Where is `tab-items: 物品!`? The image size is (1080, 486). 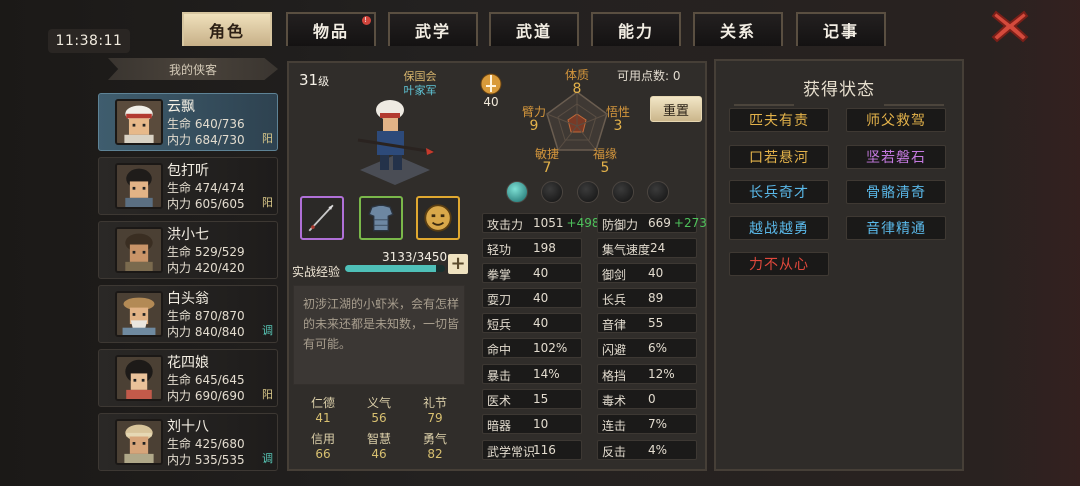
tab-items: 物品! is located at coordinates (331, 29).